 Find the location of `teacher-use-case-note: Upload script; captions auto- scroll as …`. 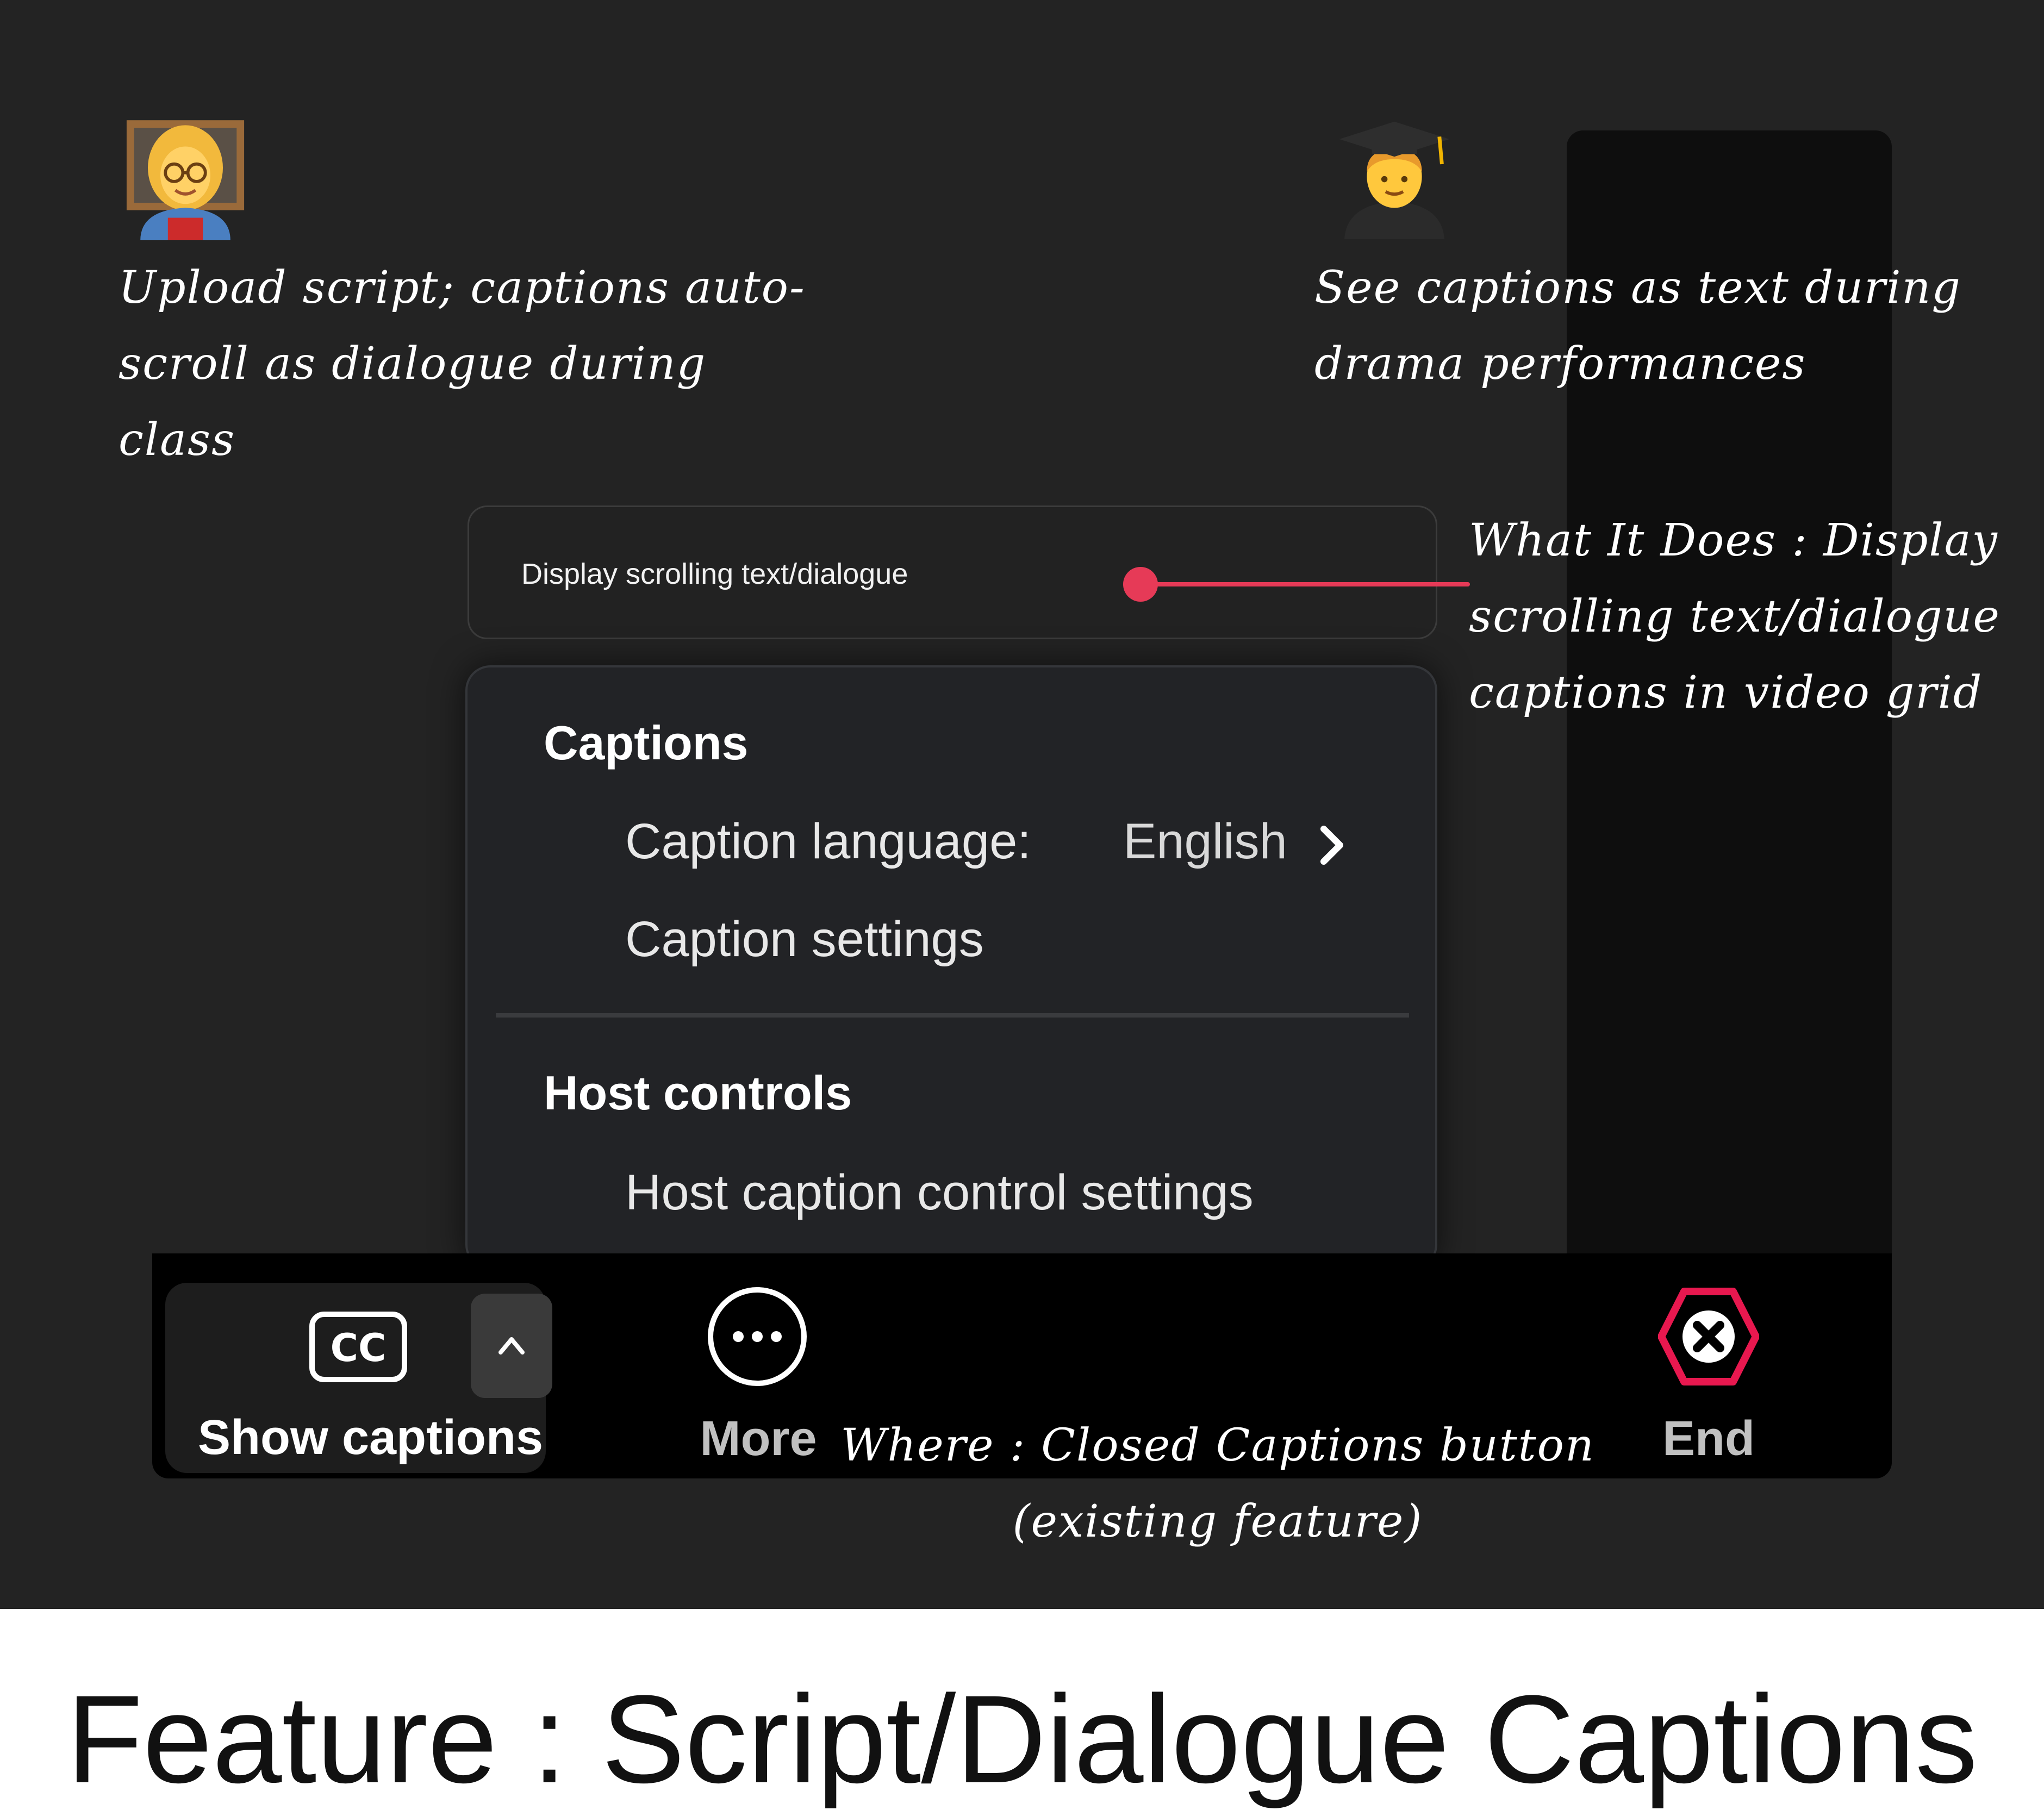

teacher-use-case-note: Upload script; captions auto- scroll as … is located at coordinates (462, 364).